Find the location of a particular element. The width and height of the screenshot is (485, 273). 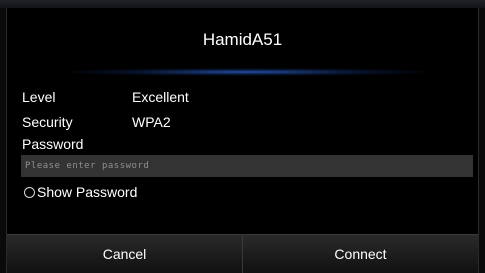

signal-level-row: Level Excellent is located at coordinates (105, 97).